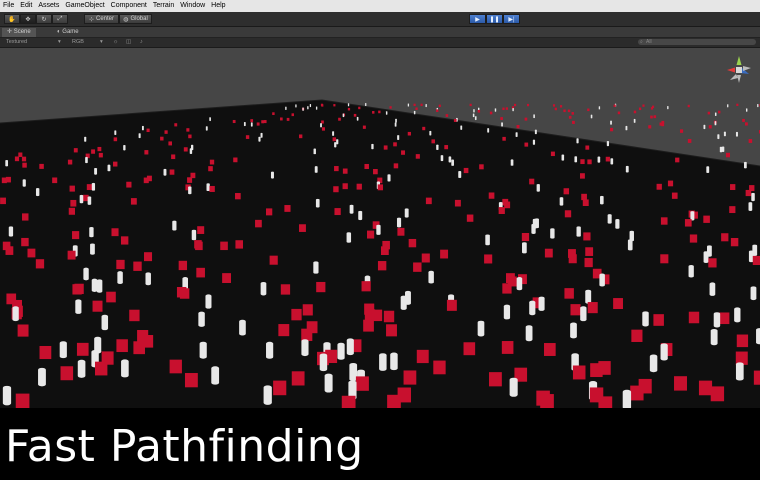 The height and width of the screenshot is (480, 760). What do you see at coordinates (26, 6) in the screenshot?
I see `menu-edit: Edit` at bounding box center [26, 6].